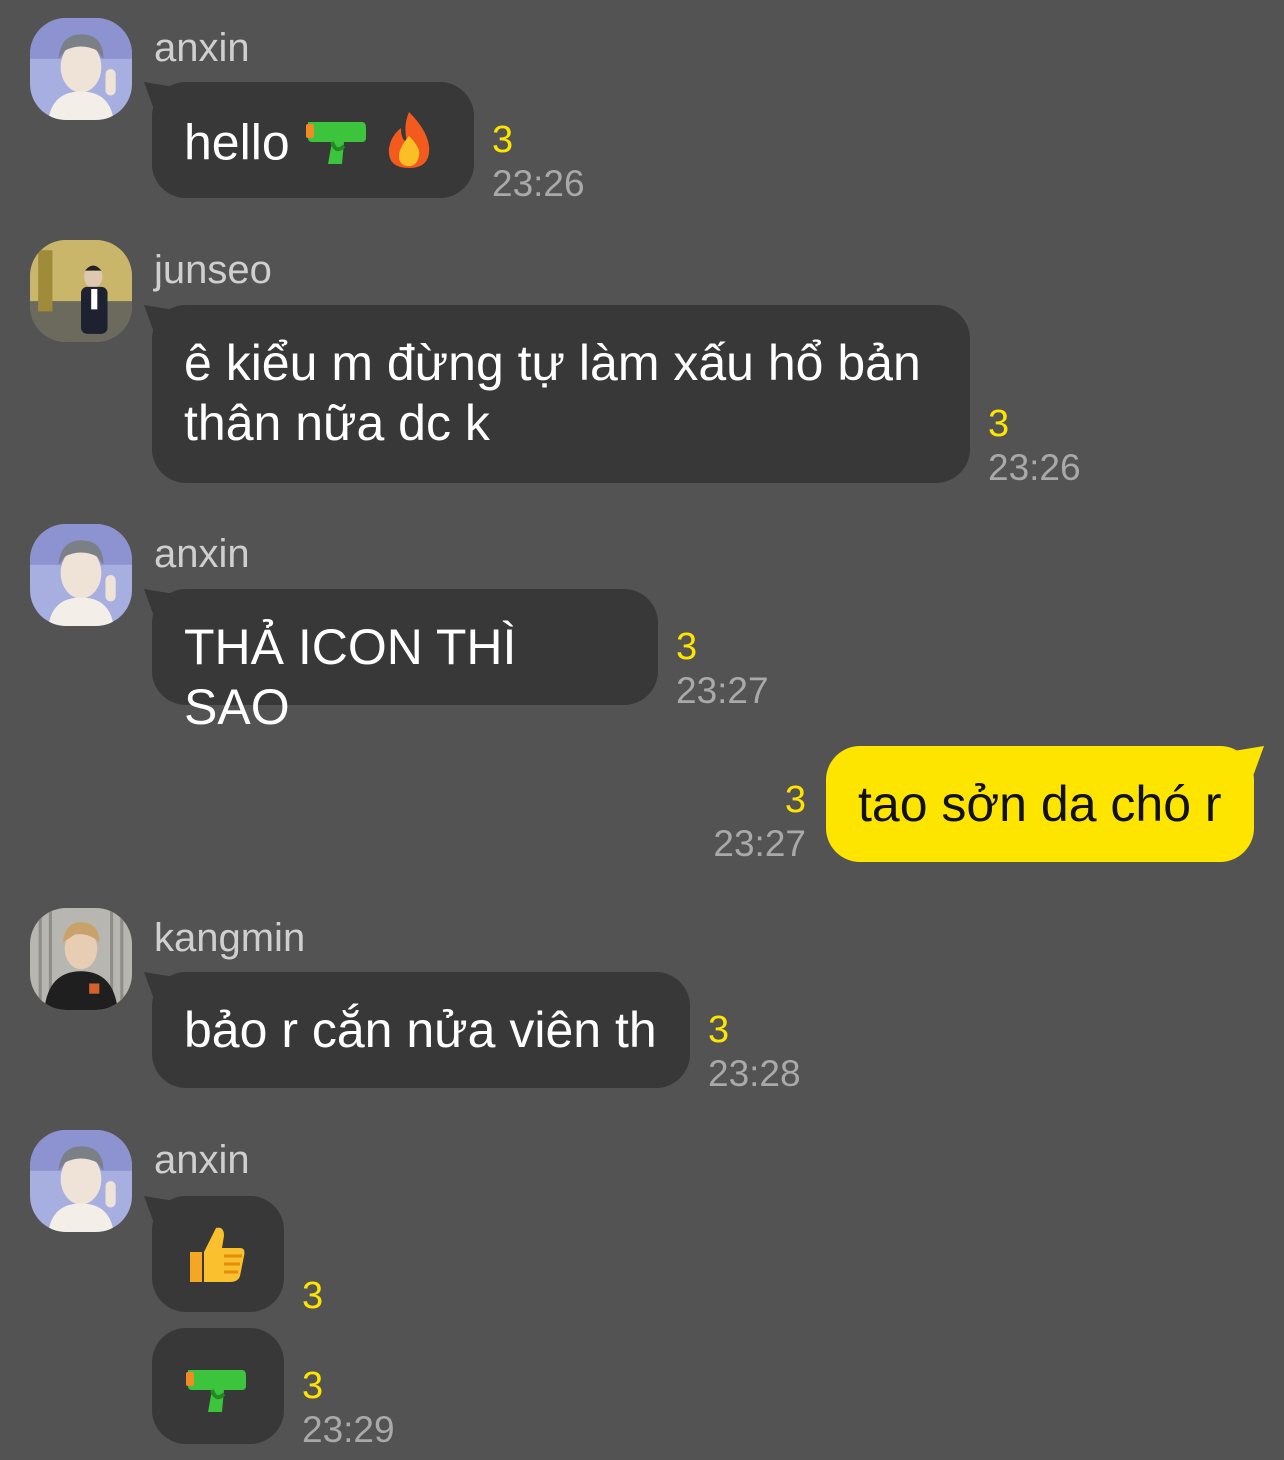 The width and height of the screenshot is (1284, 1460). What do you see at coordinates (230, 938) in the screenshot?
I see `sender-name: kangmin` at bounding box center [230, 938].